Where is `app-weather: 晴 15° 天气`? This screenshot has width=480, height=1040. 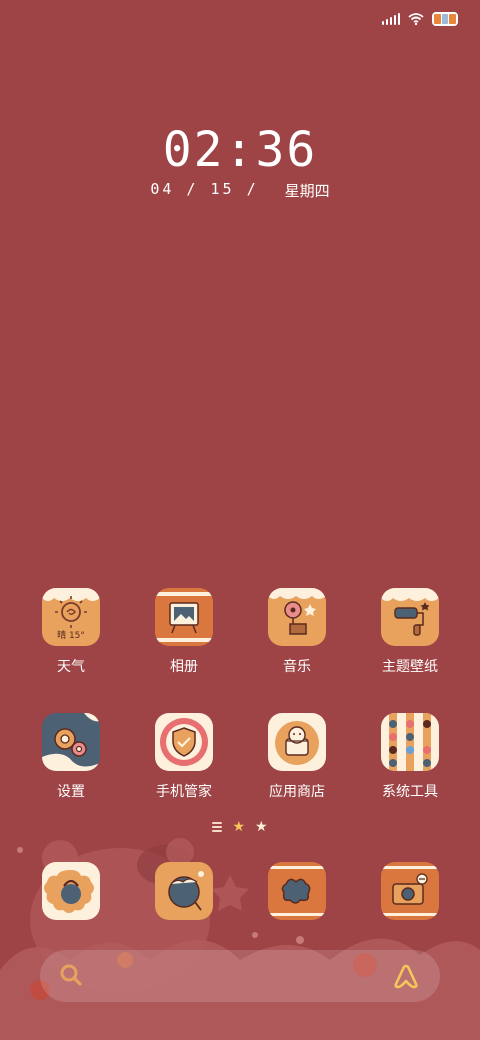 app-weather: 晴 15° 天气 is located at coordinates (71, 632).